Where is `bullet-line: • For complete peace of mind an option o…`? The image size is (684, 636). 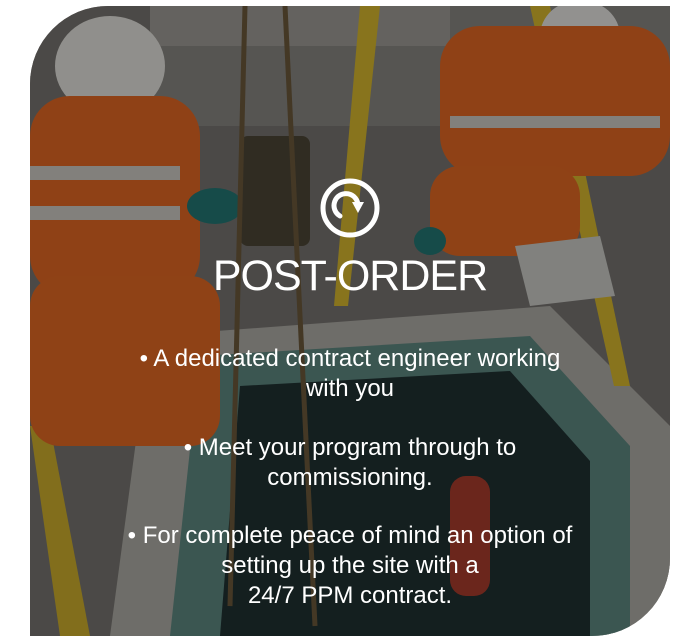 bullet-line: • For complete peace of mind an option o… is located at coordinates (350, 535).